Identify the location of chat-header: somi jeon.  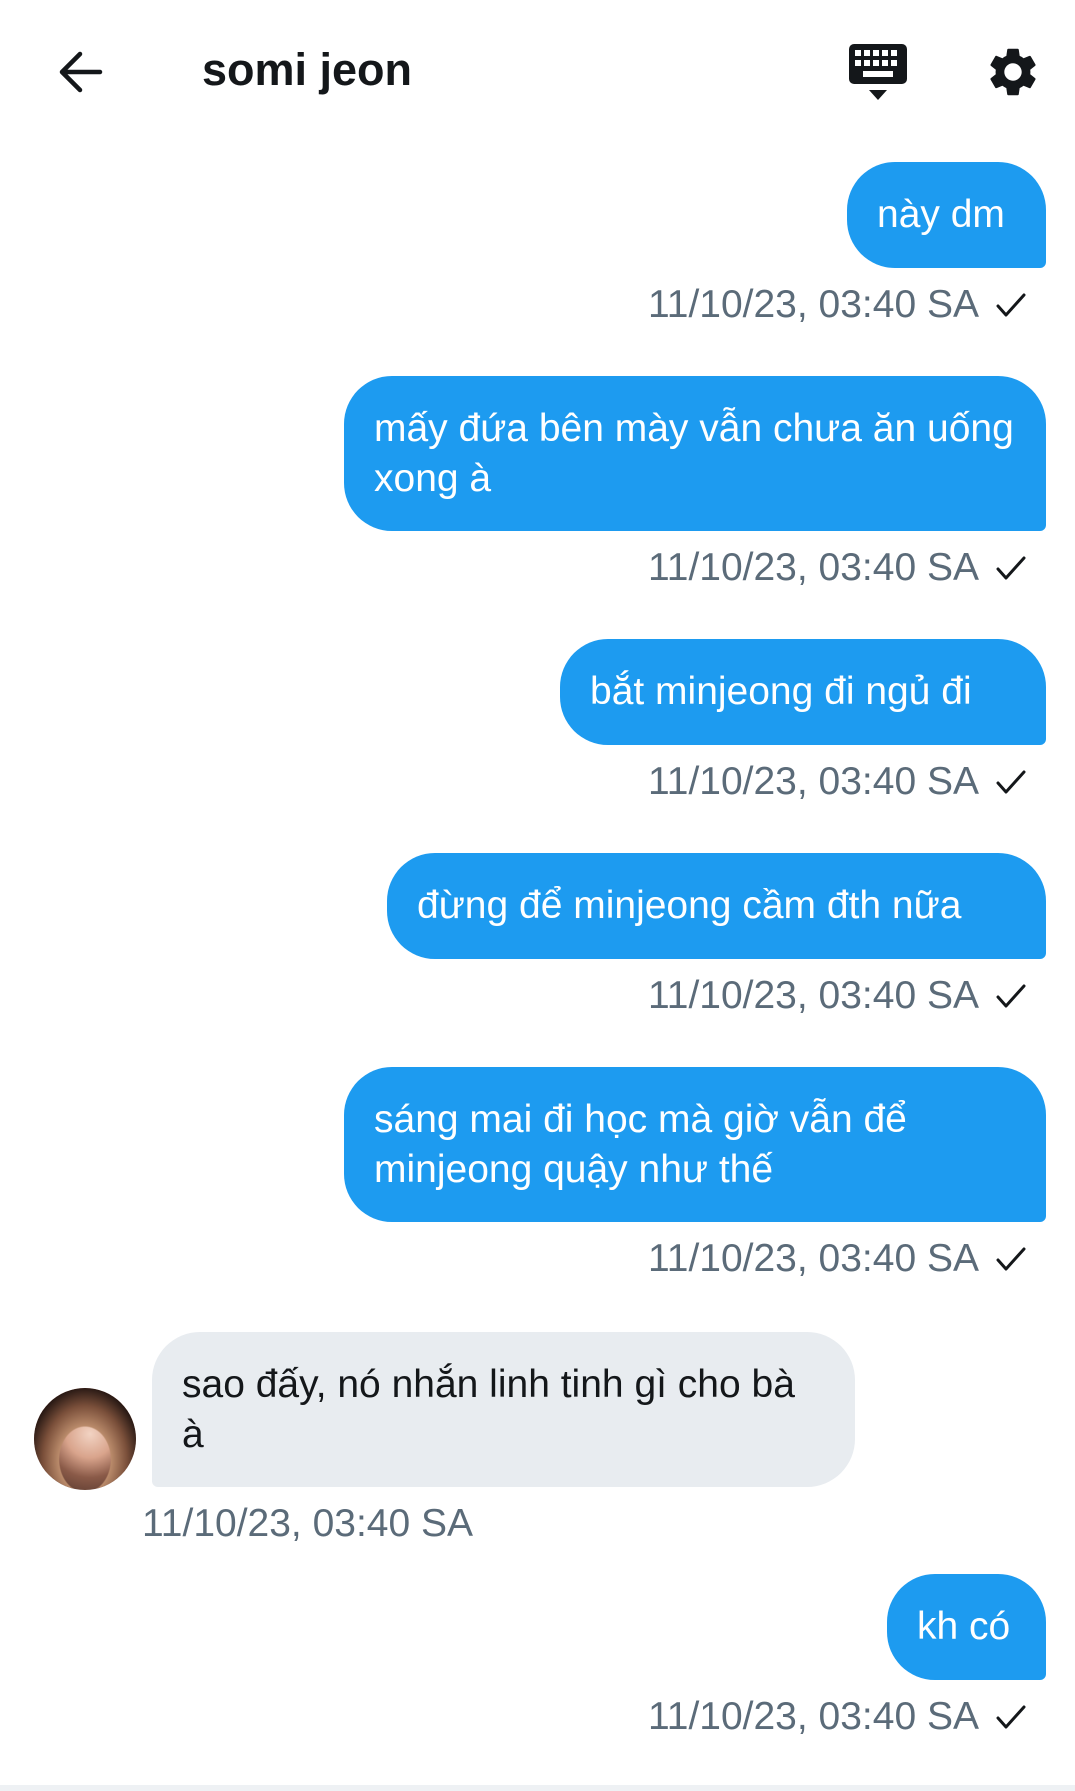
(537, 70).